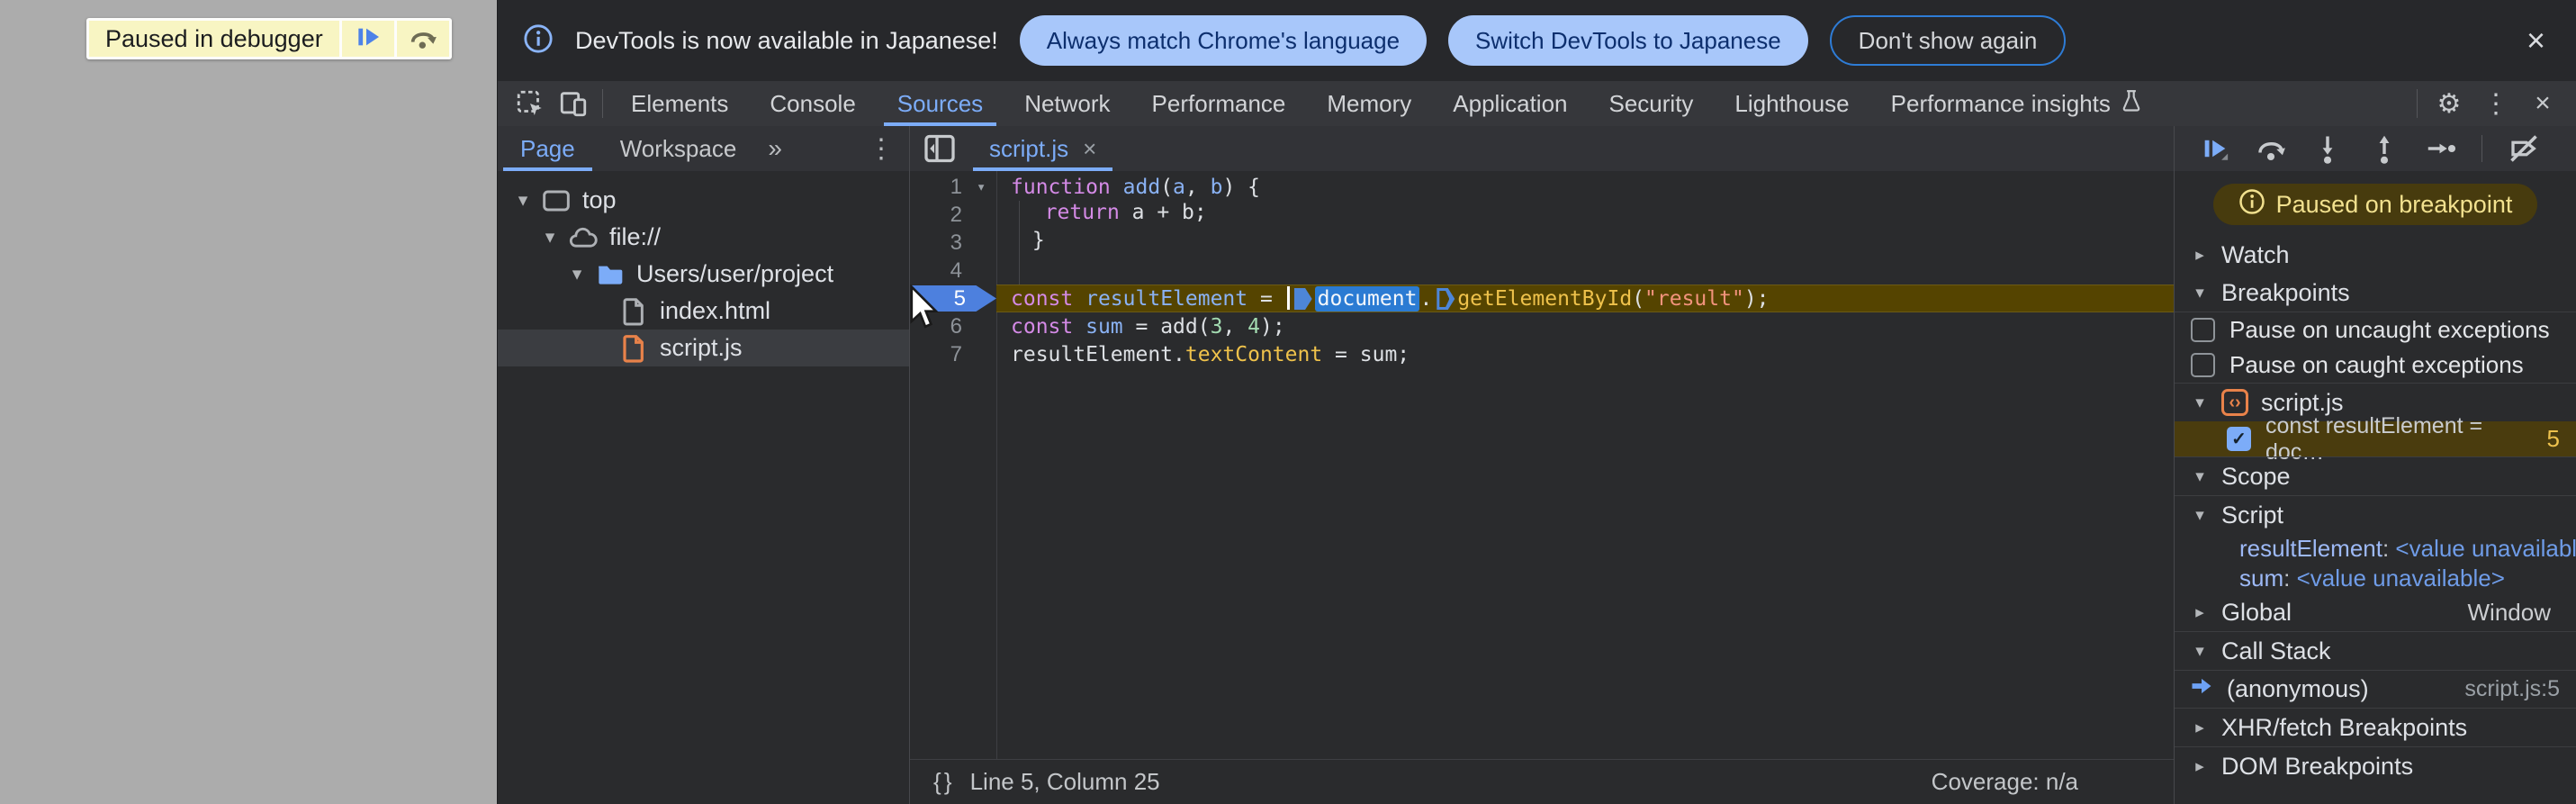  Describe the element at coordinates (954, 298) in the screenshot. I see `execution-line-marker: 5` at that location.